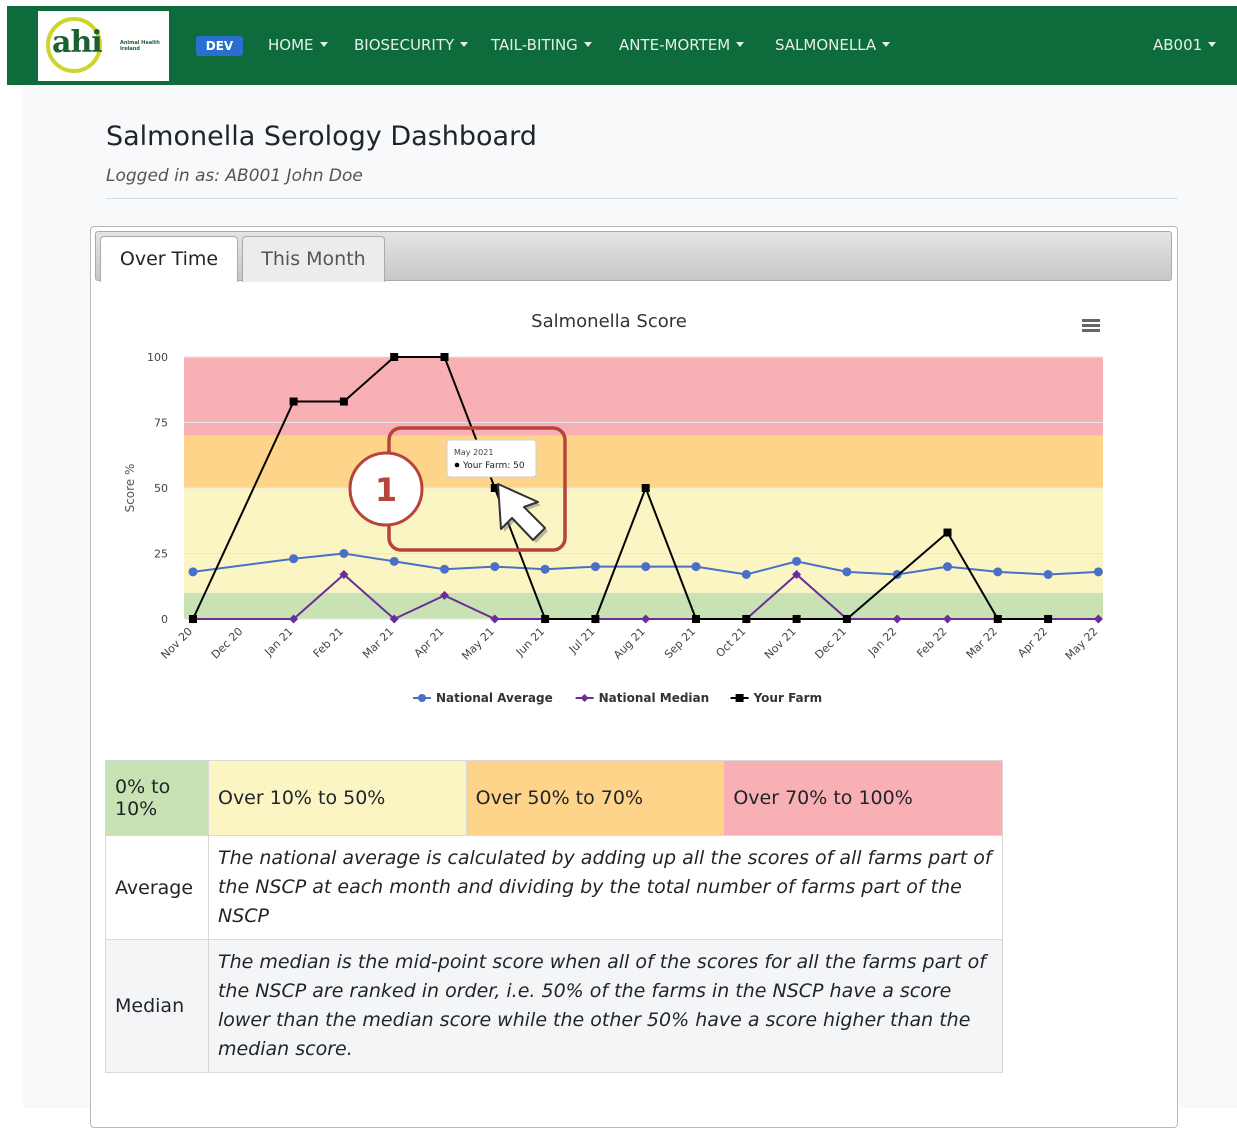 Image resolution: width=1237 pixels, height=1128 pixels. Describe the element at coordinates (169, 259) in the screenshot. I see `tab-over-time: Over Time` at that location.